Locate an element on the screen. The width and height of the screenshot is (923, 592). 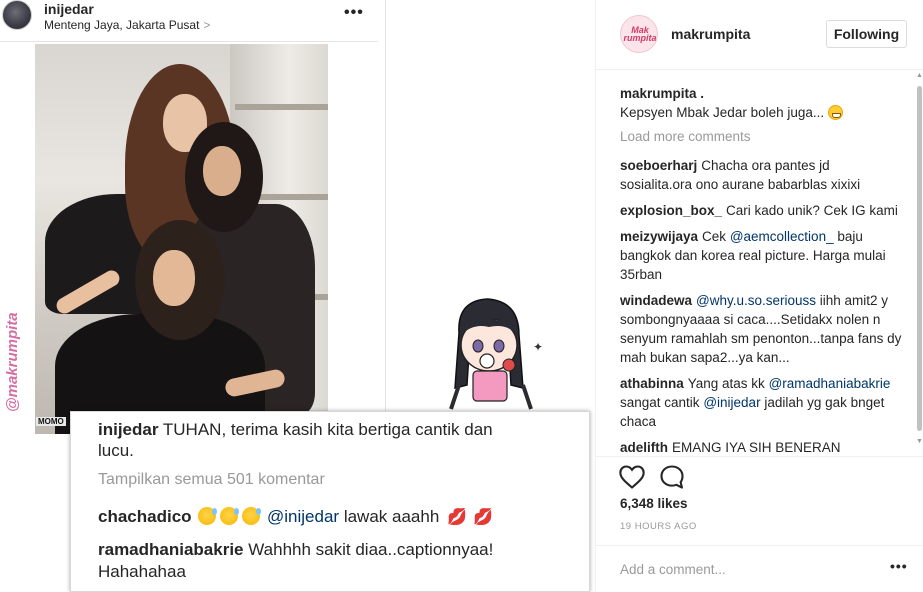
comment-text: Yang atas kk is located at coordinates (726, 383).